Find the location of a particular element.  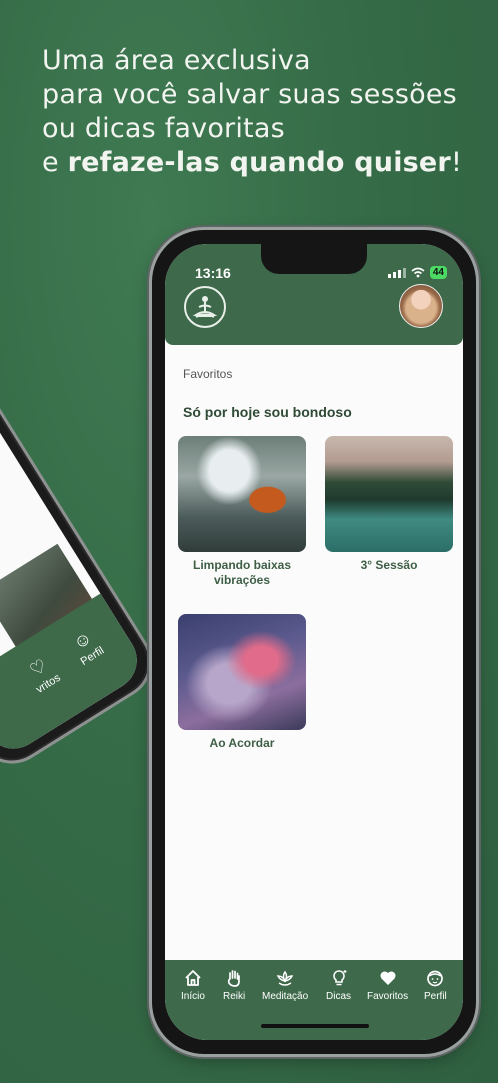

app-logo is located at coordinates (205, 307).